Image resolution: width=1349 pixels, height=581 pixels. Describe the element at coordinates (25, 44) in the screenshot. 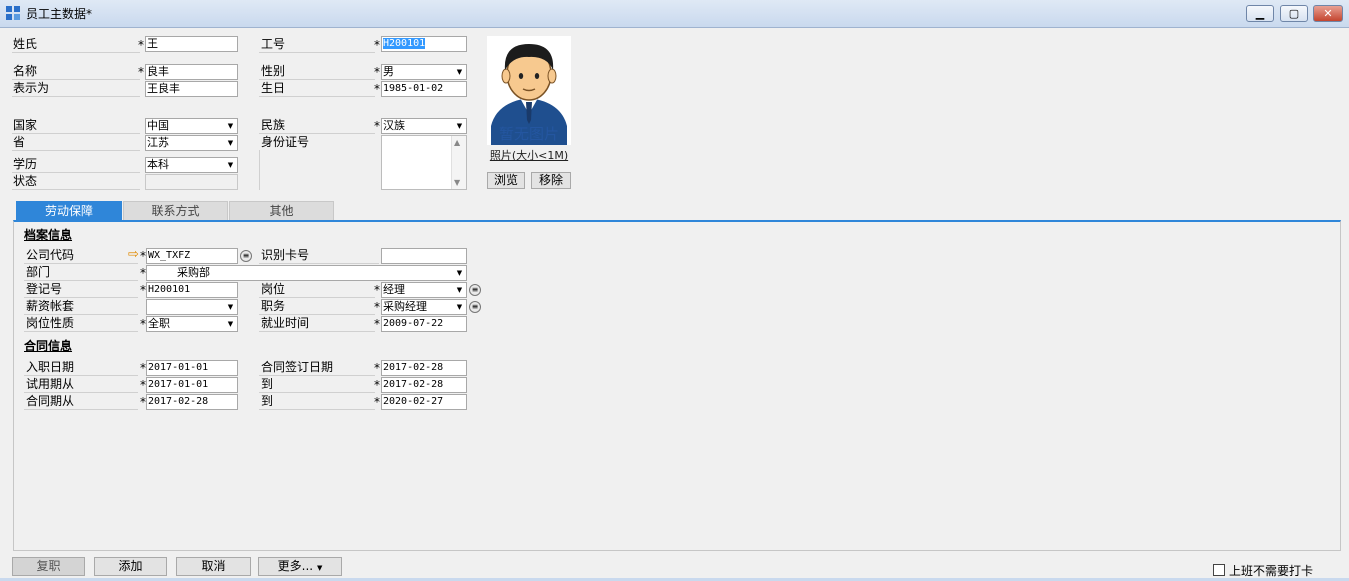

I see `surname-label: 姓氏` at that location.